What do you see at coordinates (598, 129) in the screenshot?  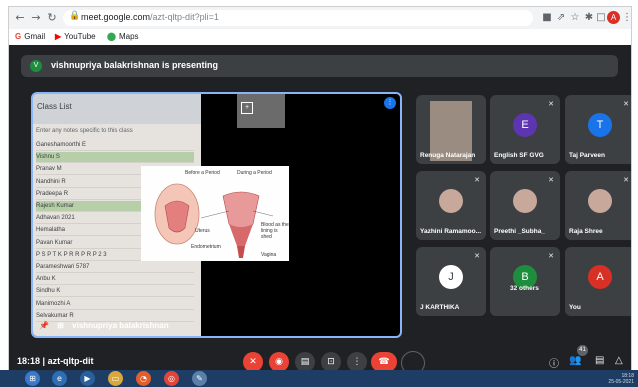 I see `participant-tile: T ✕ Taj Parveen` at bounding box center [598, 129].